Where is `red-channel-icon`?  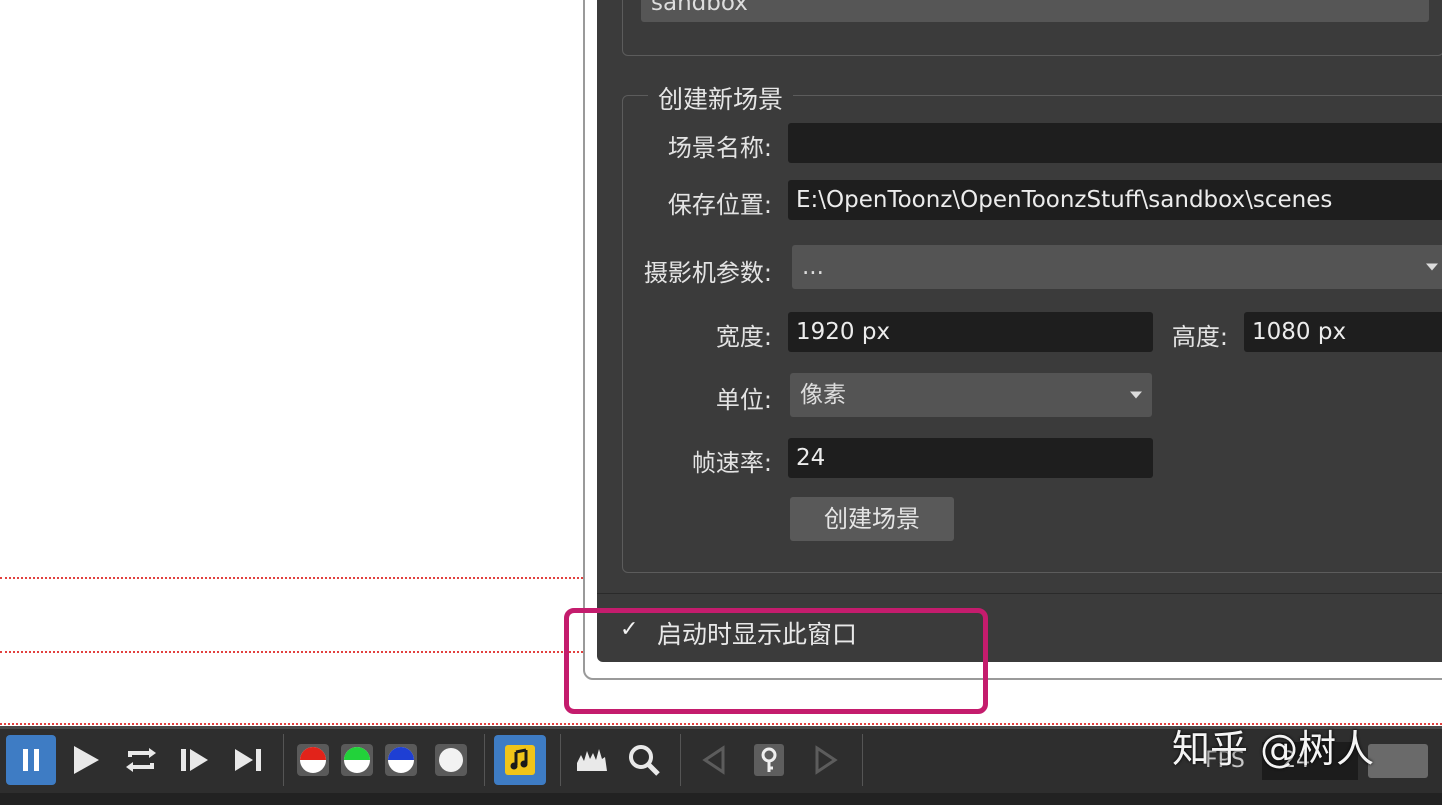 red-channel-icon is located at coordinates (313, 760).